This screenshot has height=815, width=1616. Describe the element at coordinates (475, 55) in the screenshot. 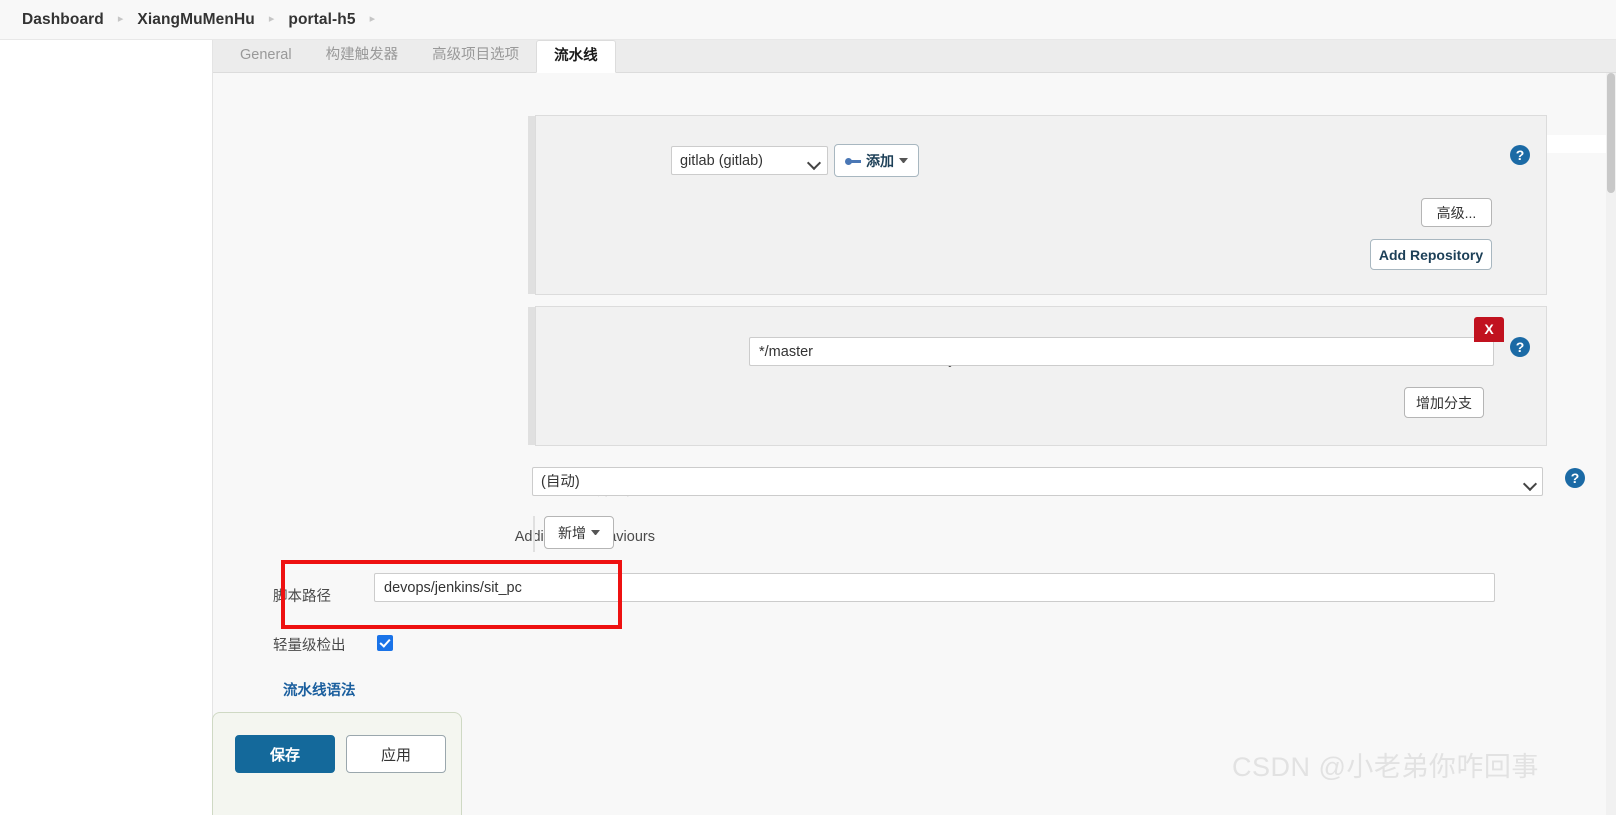

I see `tab-advanced-project-options: 高级项目选项` at that location.